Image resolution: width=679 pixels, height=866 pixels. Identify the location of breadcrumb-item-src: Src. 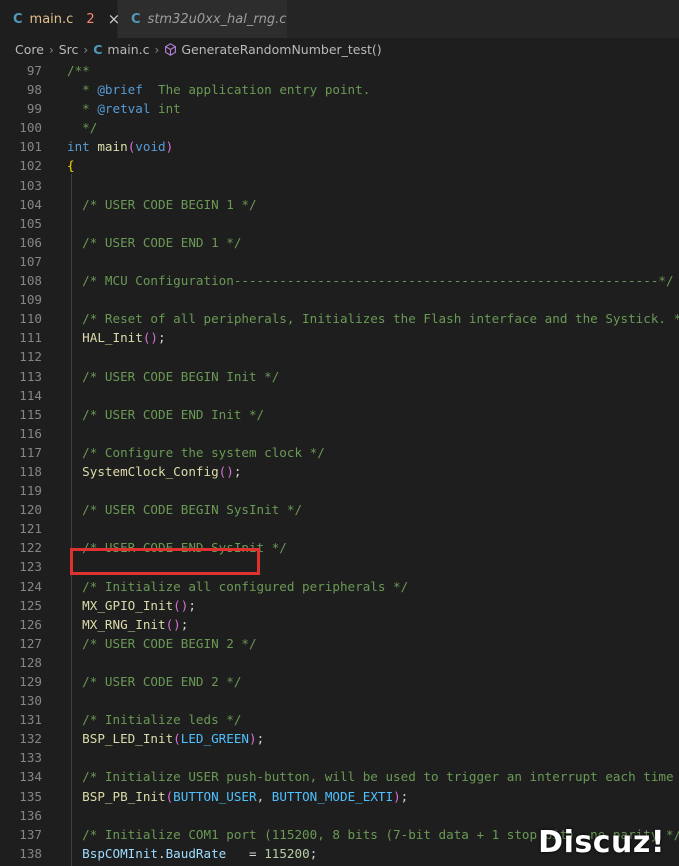
(69, 49).